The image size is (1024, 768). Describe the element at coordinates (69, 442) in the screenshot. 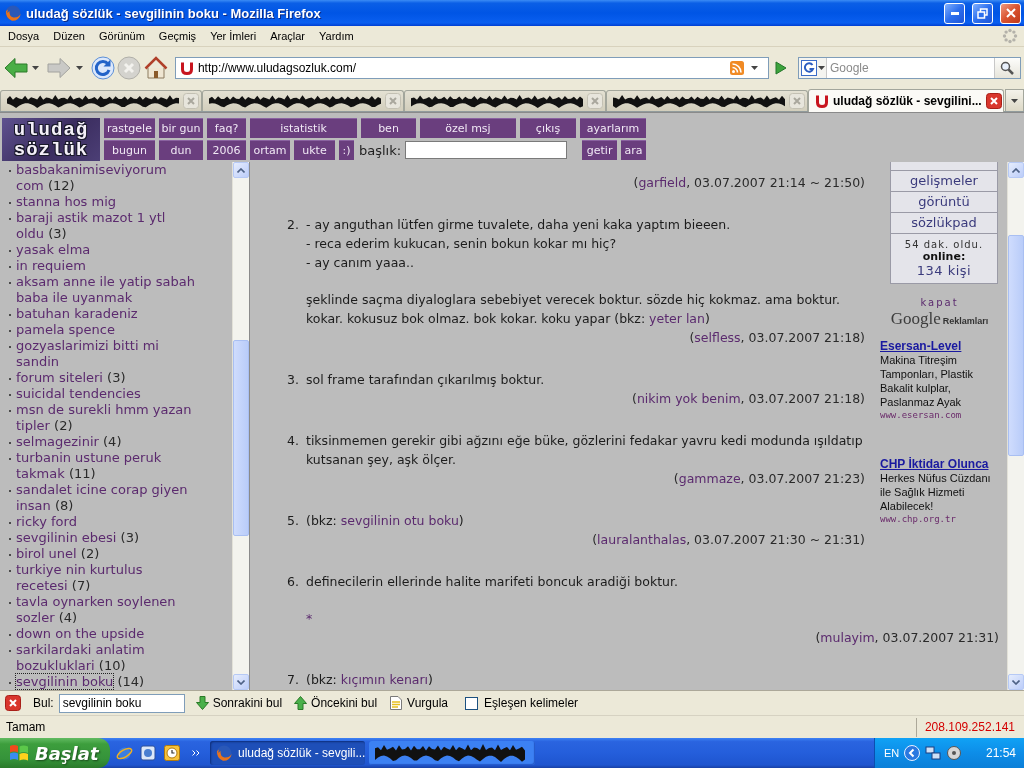

I see `topic-link: selmagezinir (4)` at that location.